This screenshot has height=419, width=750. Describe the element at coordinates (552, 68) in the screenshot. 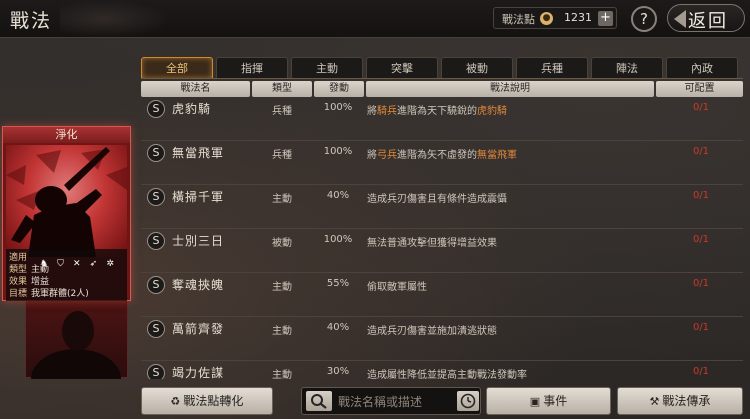

I see `tab-troop: 兵種` at that location.